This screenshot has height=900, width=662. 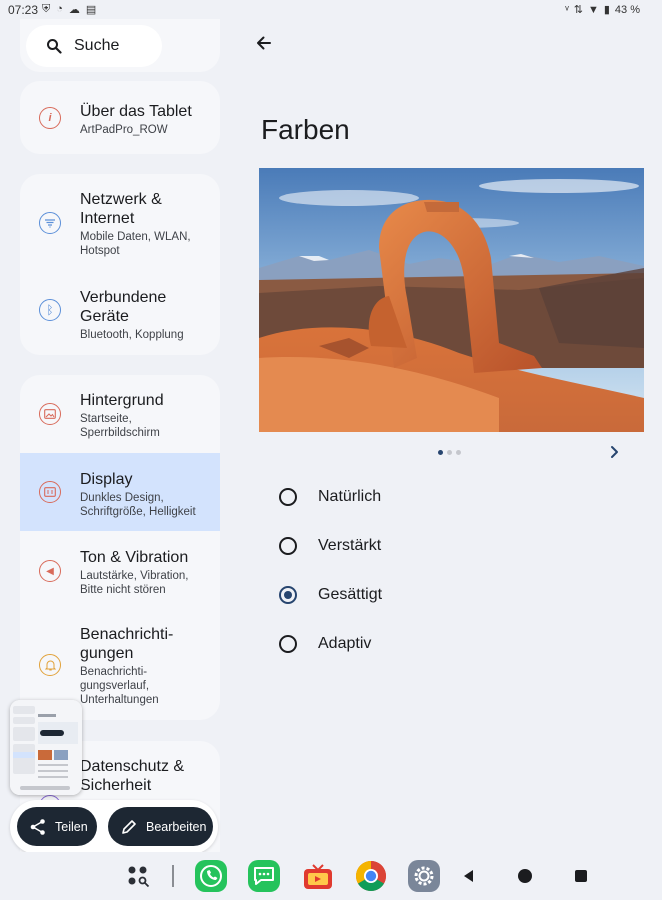 I want to click on edit-button: Bearbeiten, so click(x=160, y=826).